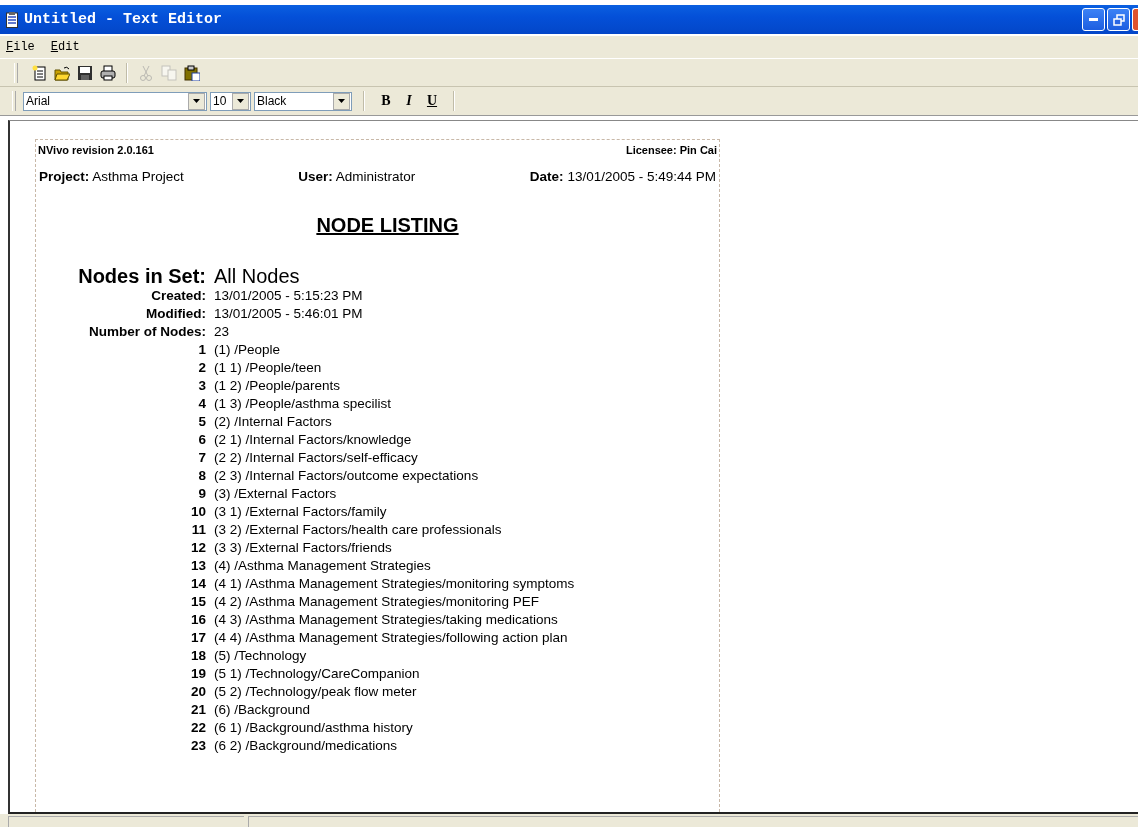 The height and width of the screenshot is (827, 1138). I want to click on node-number: 22, so click(197, 728).